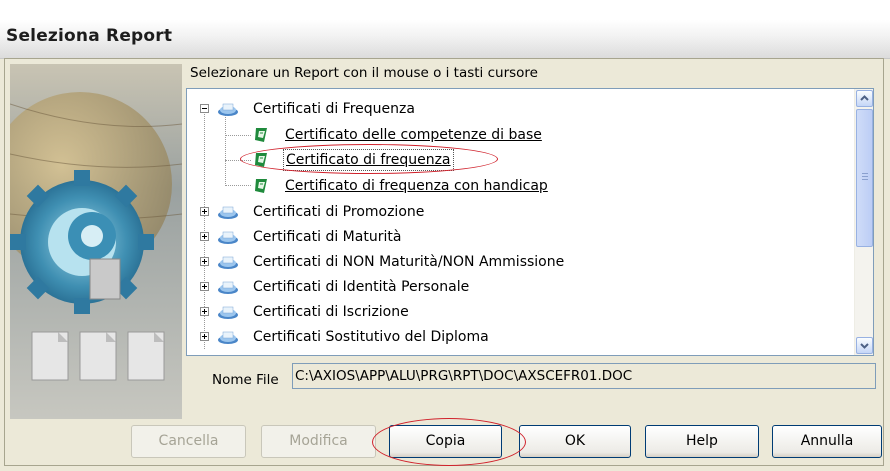 Image resolution: width=890 pixels, height=471 pixels. I want to click on ok-button: OK, so click(575, 441).